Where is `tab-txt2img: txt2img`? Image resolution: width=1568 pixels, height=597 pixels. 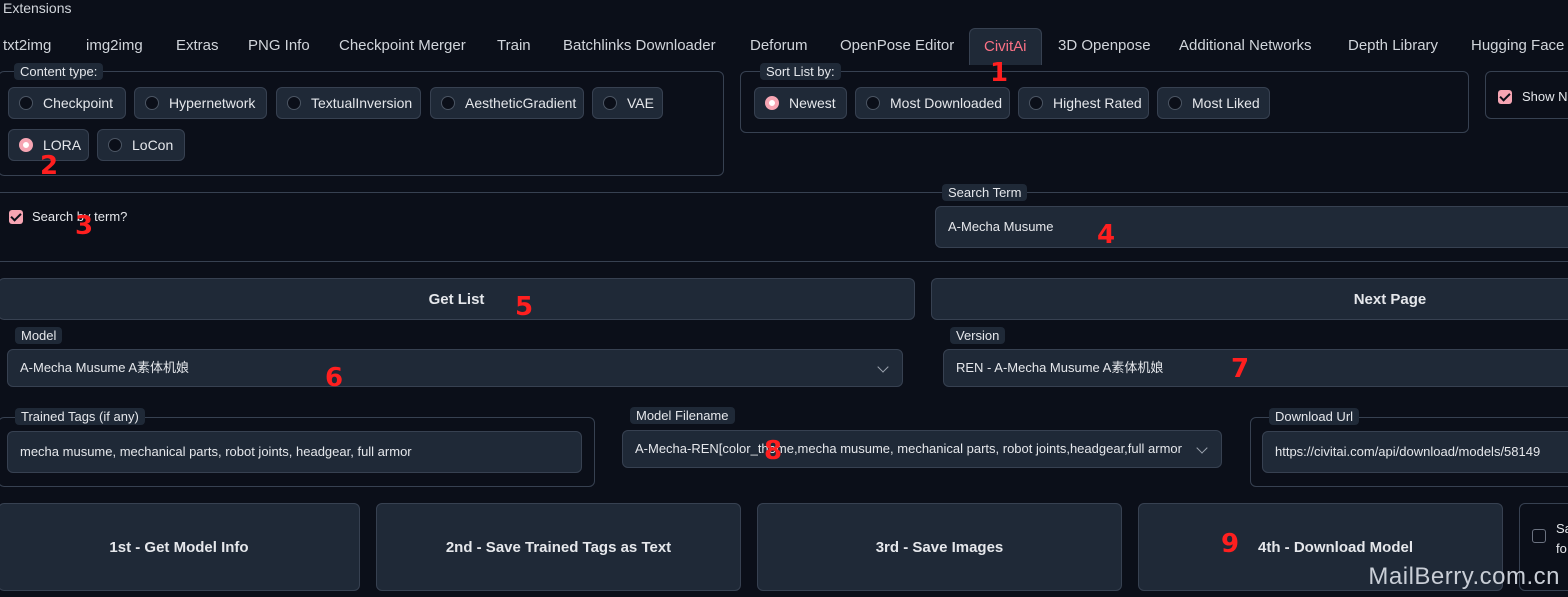 tab-txt2img: txt2img is located at coordinates (27, 46).